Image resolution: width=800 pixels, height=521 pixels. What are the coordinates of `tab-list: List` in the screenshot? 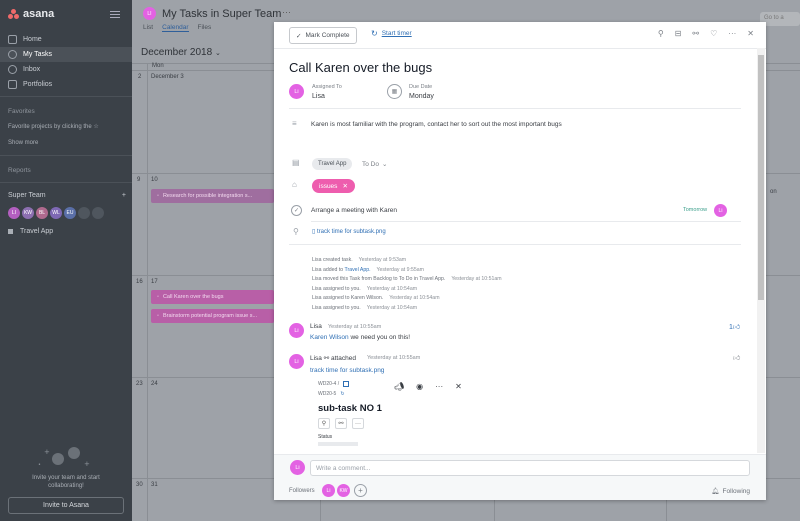 It's located at (148, 28).